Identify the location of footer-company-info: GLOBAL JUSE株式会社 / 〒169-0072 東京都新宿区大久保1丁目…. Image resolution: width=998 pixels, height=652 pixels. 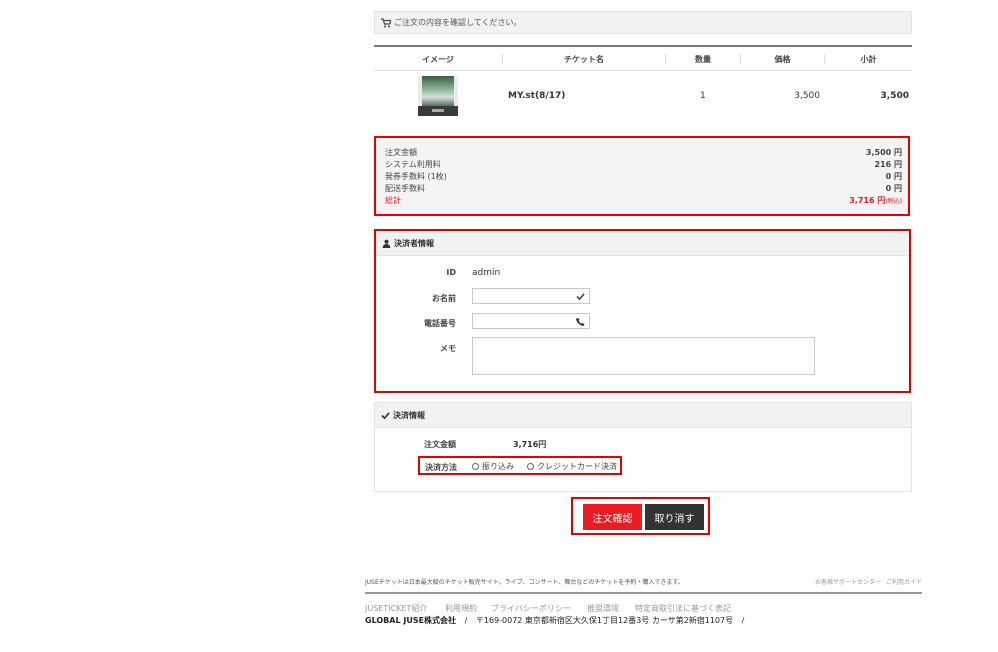
(554, 620).